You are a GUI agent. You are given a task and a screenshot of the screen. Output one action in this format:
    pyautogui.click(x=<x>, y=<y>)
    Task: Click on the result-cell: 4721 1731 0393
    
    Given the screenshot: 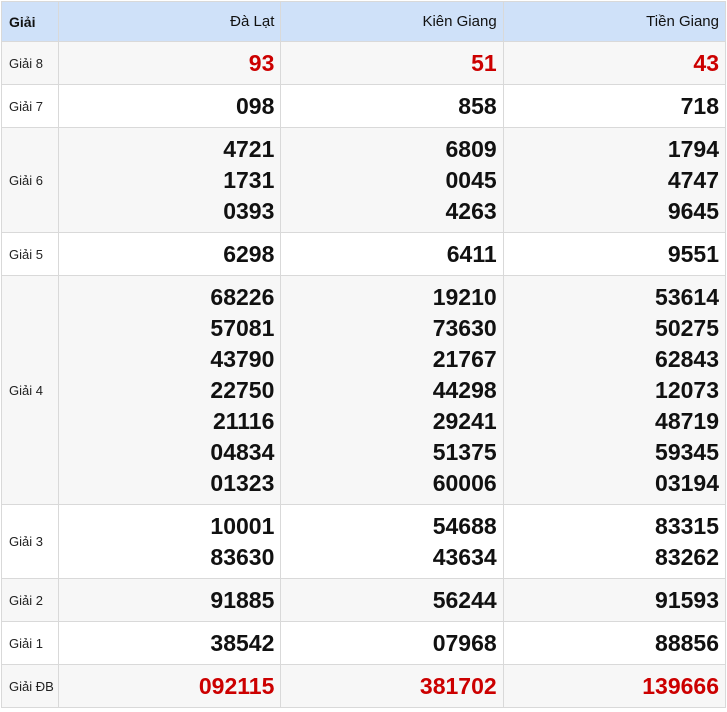 What is the action you would take?
    pyautogui.click(x=170, y=180)
    